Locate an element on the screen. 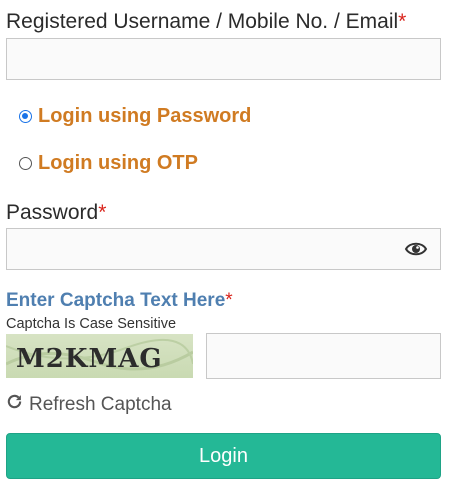  refresh-captcha-label: Refresh Captcha is located at coordinates (100, 404).